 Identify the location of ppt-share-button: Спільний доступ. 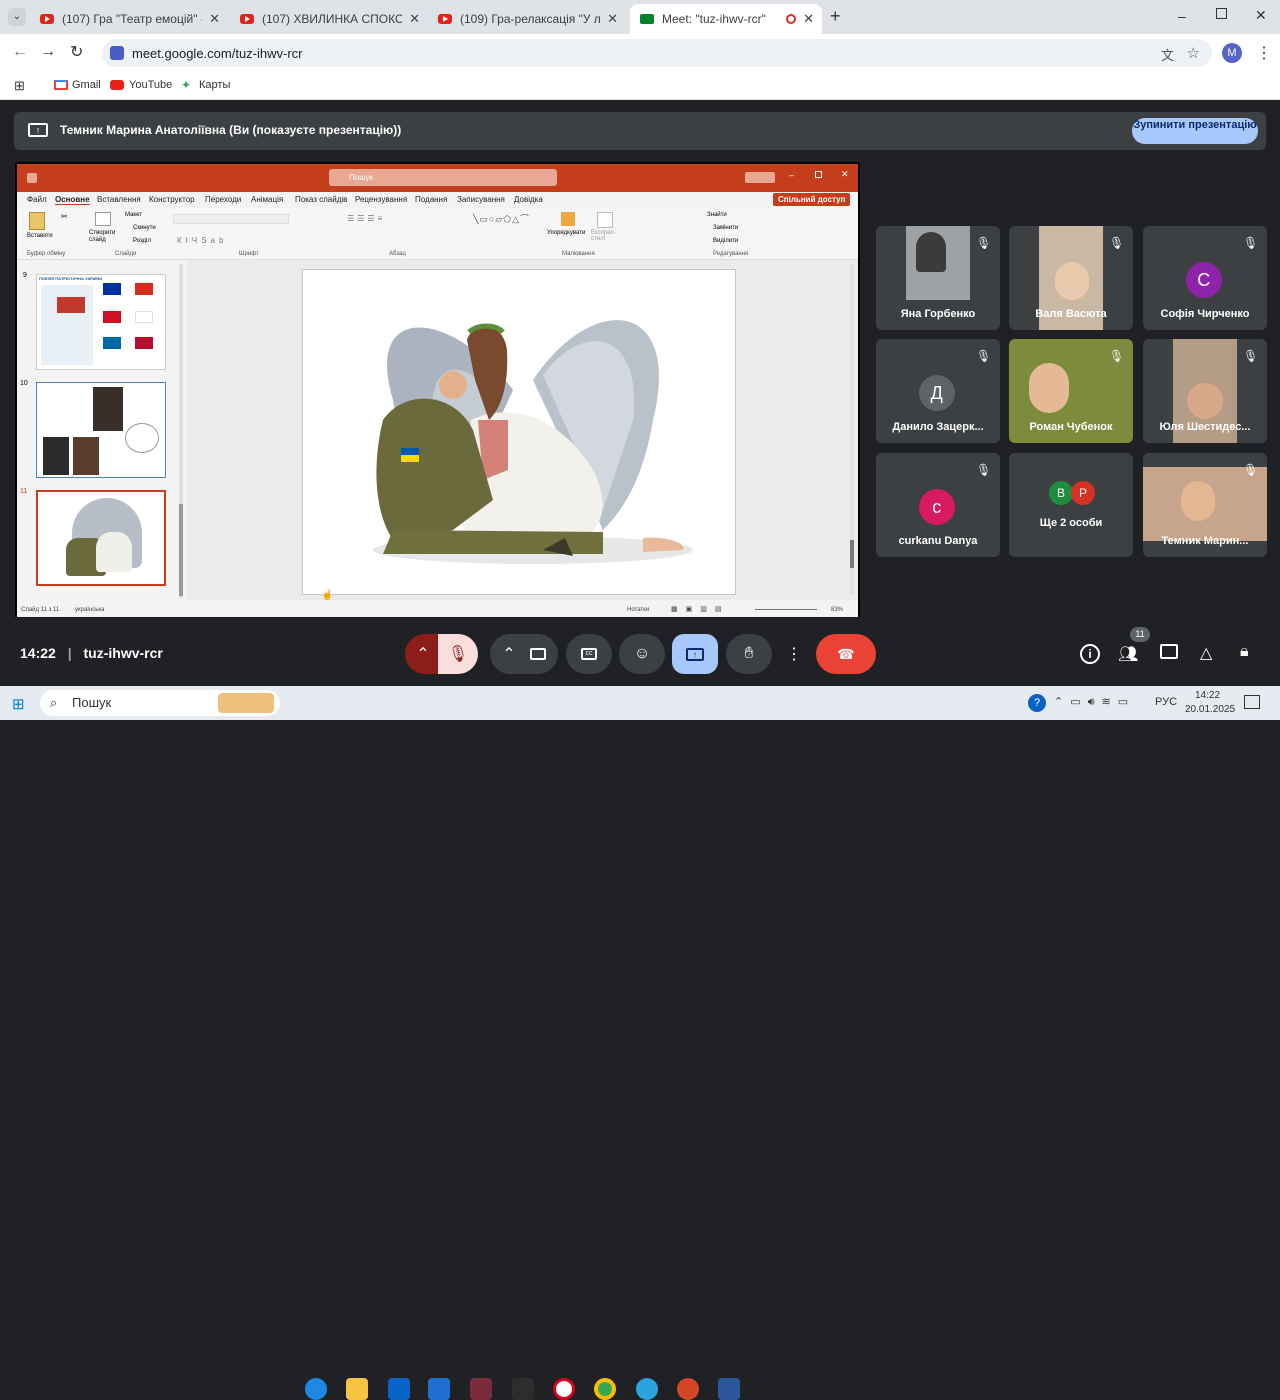
(812, 199).